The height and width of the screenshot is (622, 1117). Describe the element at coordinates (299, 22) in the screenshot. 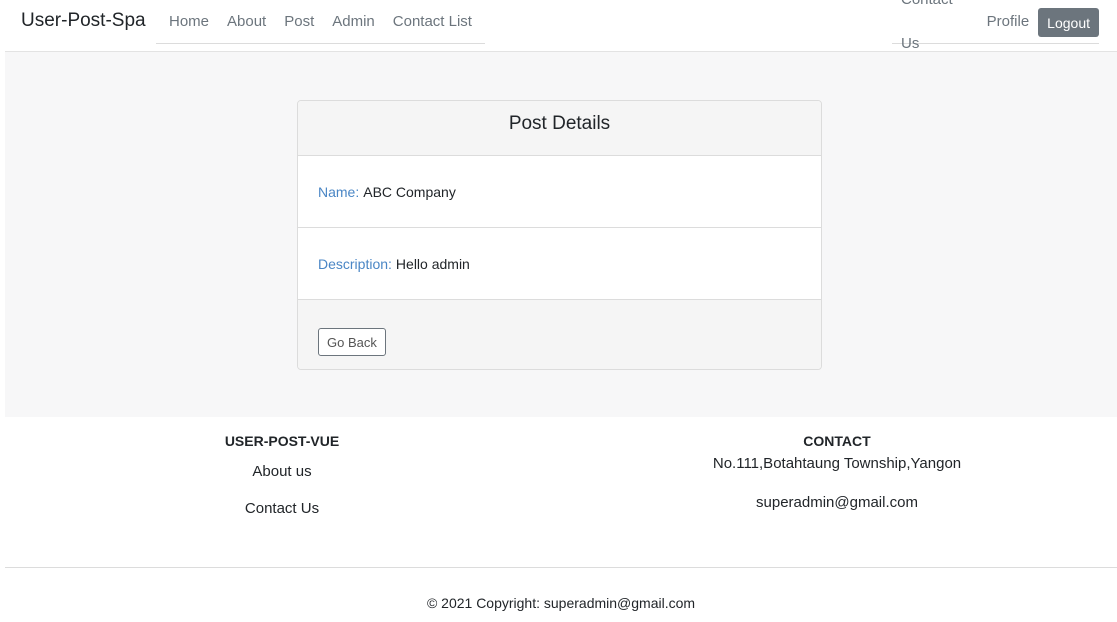

I see `nav-post-link: Post` at that location.